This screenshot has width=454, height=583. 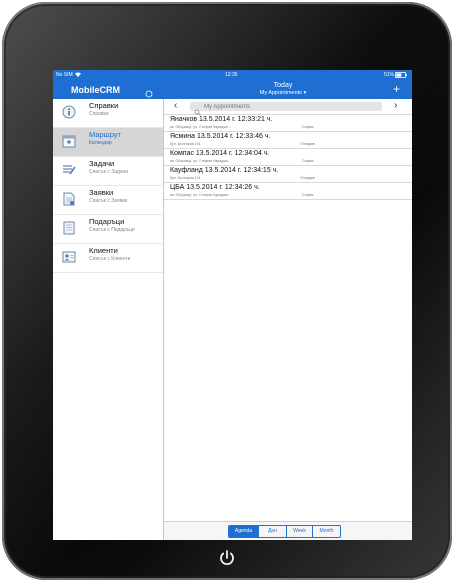 What do you see at coordinates (326, 531) in the screenshot?
I see `view-month-button: Month` at bounding box center [326, 531].